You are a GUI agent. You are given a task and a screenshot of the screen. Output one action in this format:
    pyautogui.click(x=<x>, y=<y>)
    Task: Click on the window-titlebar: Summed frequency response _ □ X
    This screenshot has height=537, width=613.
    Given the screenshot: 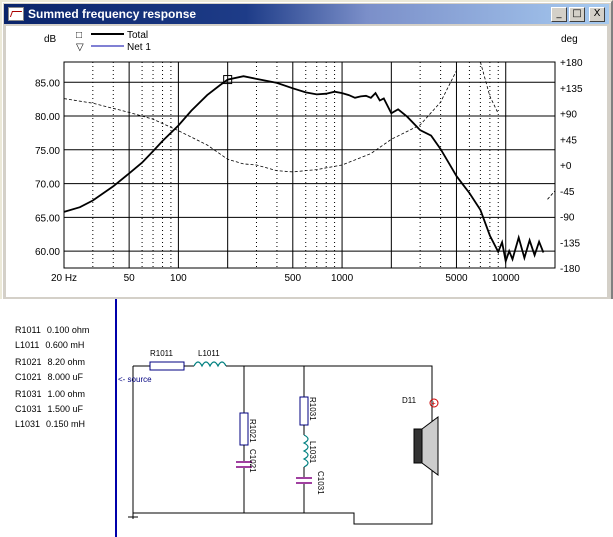 What is the action you would take?
    pyautogui.click(x=306, y=14)
    